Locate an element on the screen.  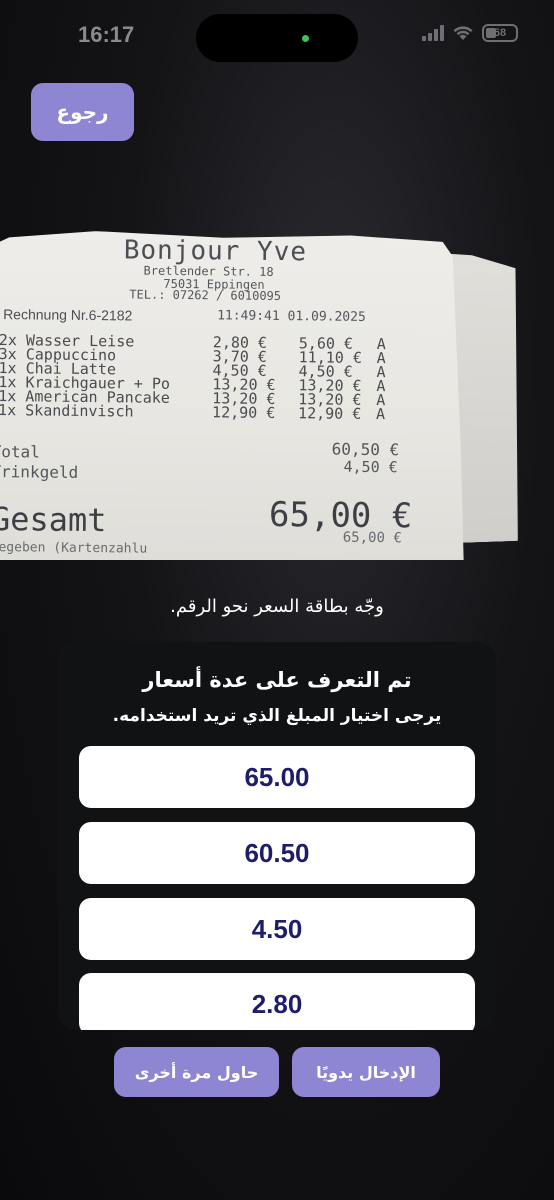
receipt-total-label: Total is located at coordinates (20, 451).